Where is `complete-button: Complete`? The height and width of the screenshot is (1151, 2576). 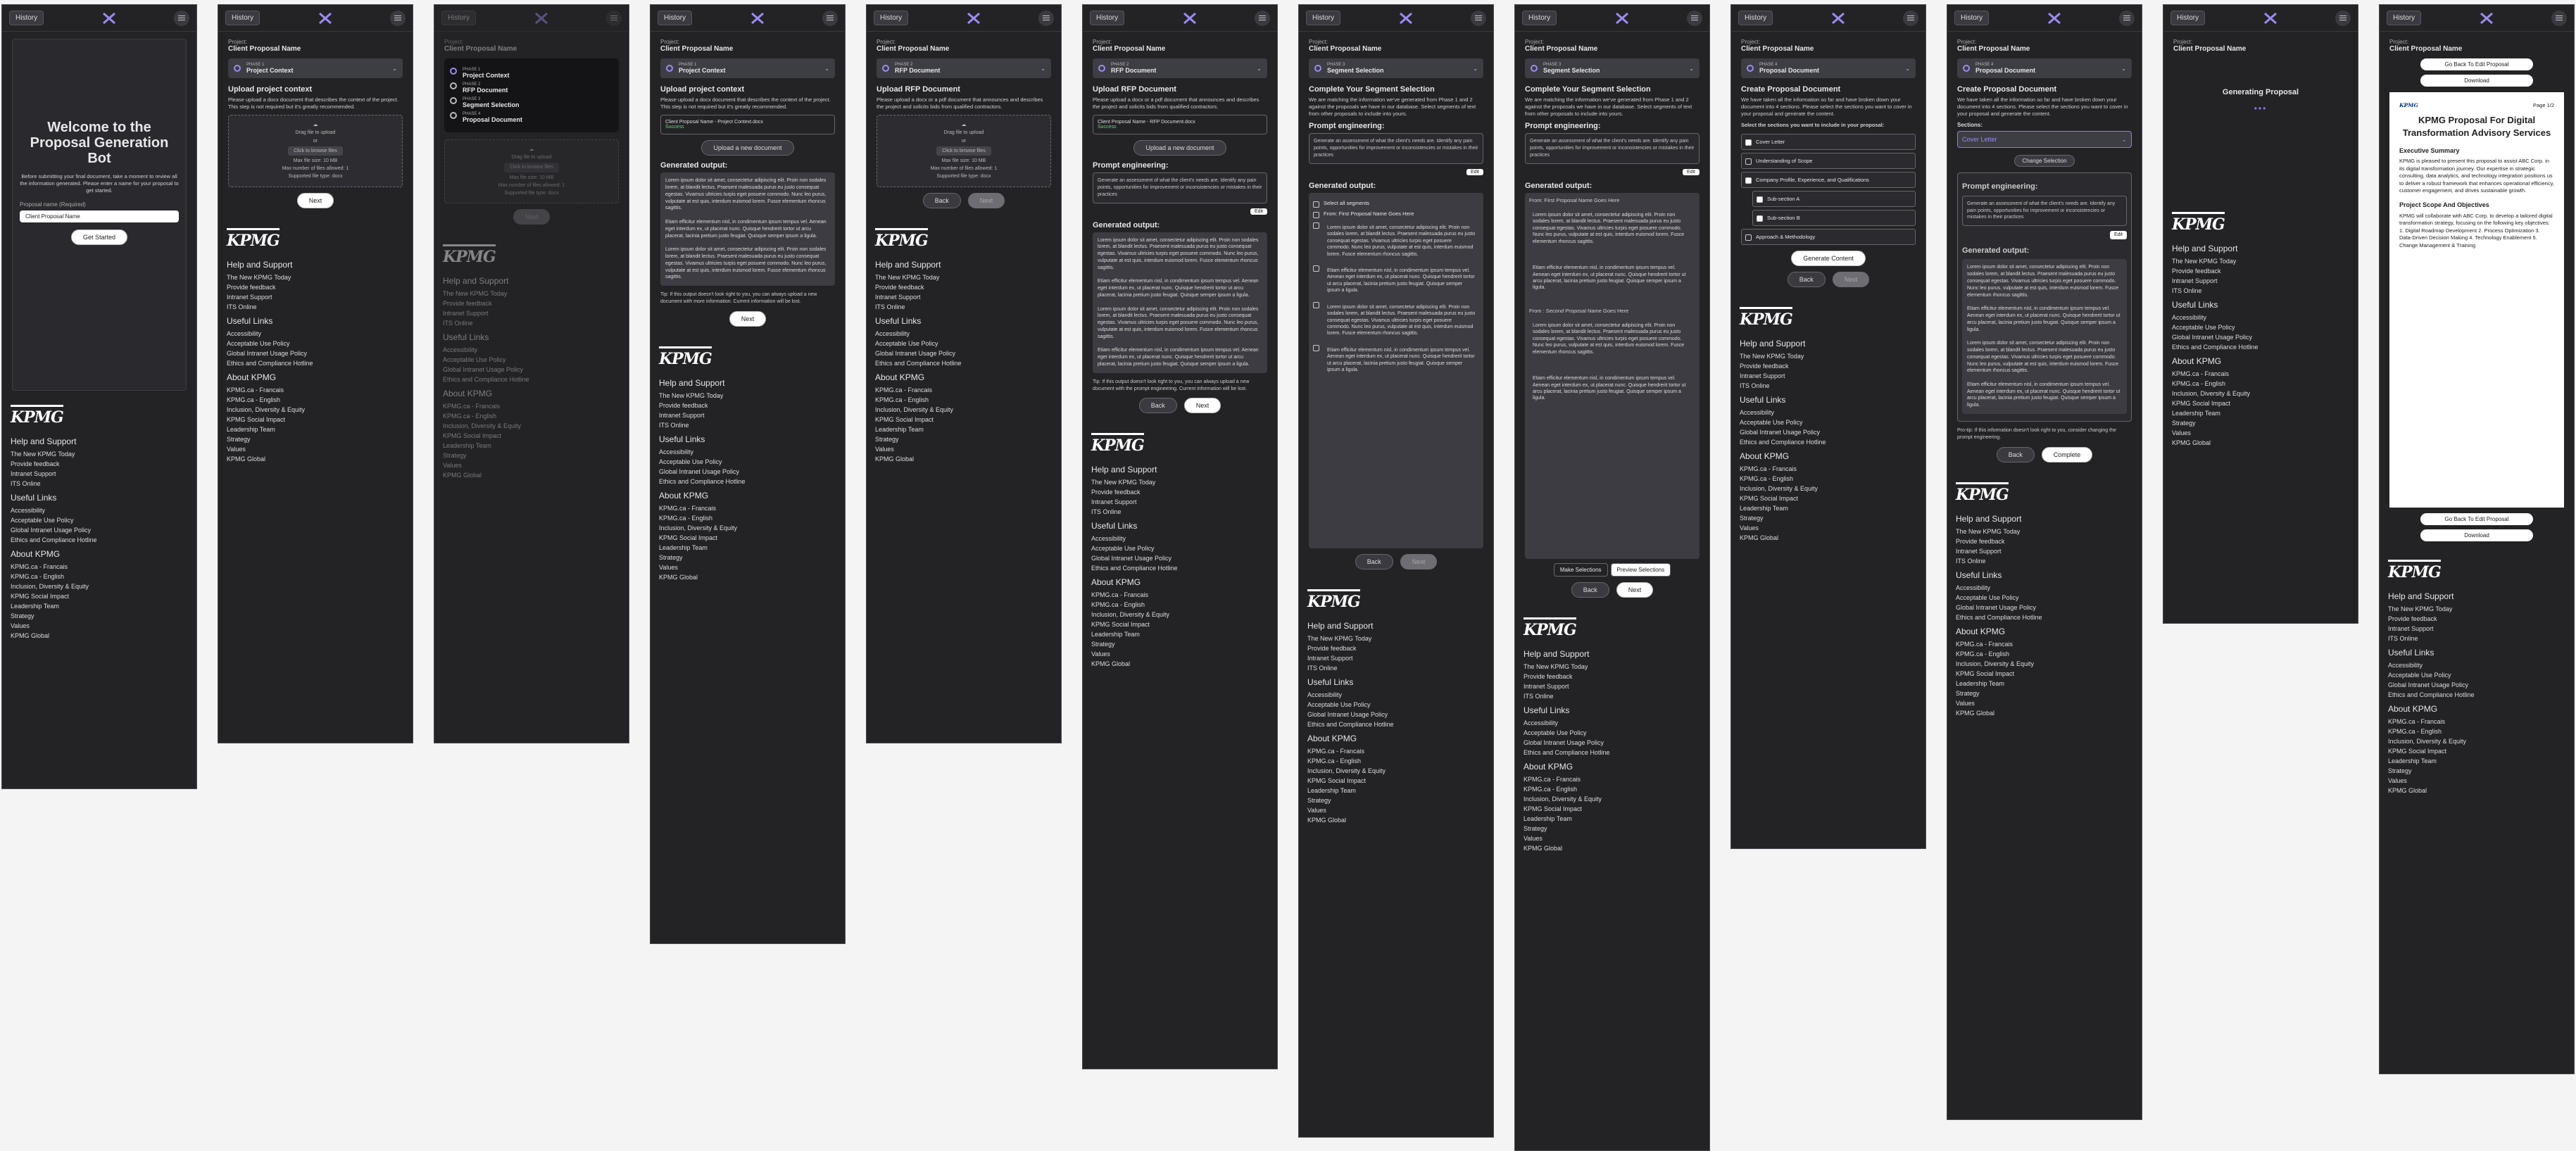
complete-button: Complete is located at coordinates (2067, 454).